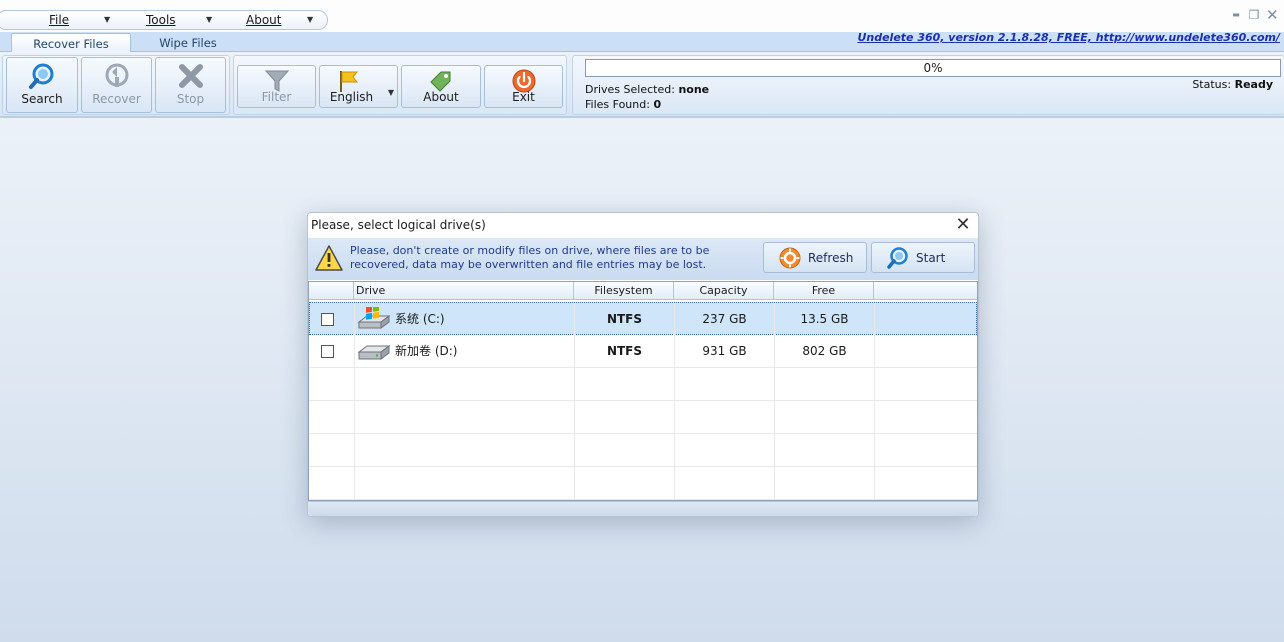 The height and width of the screenshot is (642, 1284). I want to click on language-dropdown: English ▼, so click(358, 86).